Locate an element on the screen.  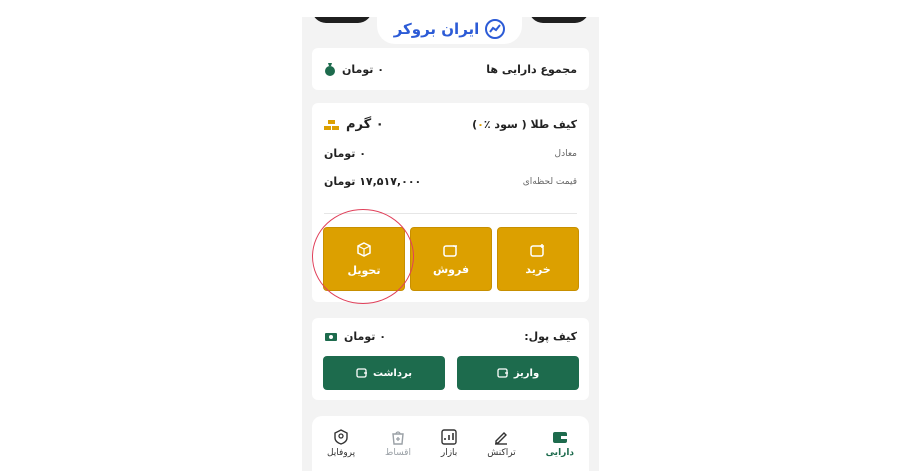
total-assets-card: مجموع دارایی ها ۰ تومان is located at coordinates (450, 69).